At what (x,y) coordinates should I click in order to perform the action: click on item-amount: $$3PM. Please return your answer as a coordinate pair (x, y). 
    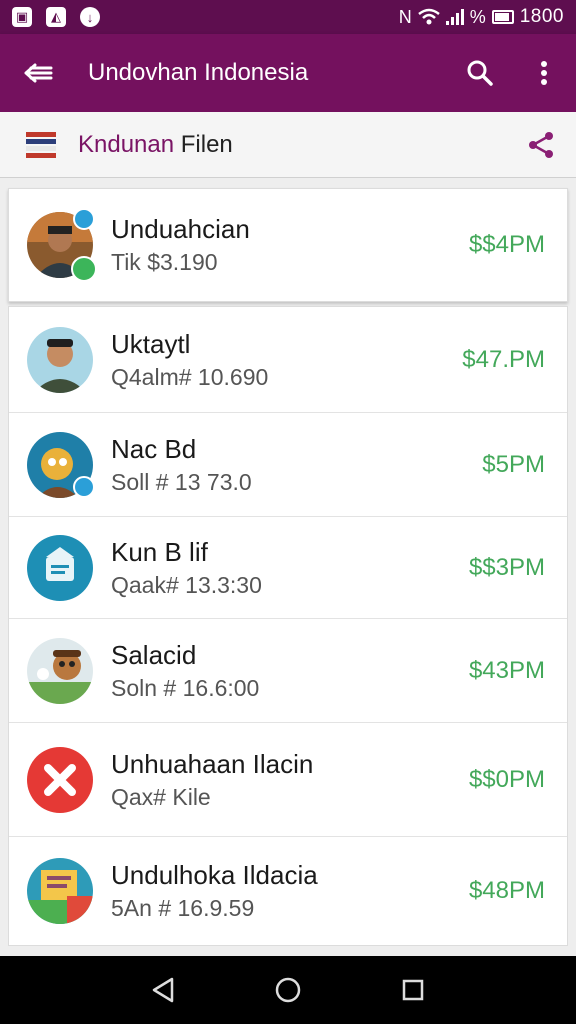
    Looking at the image, I should click on (506, 567).